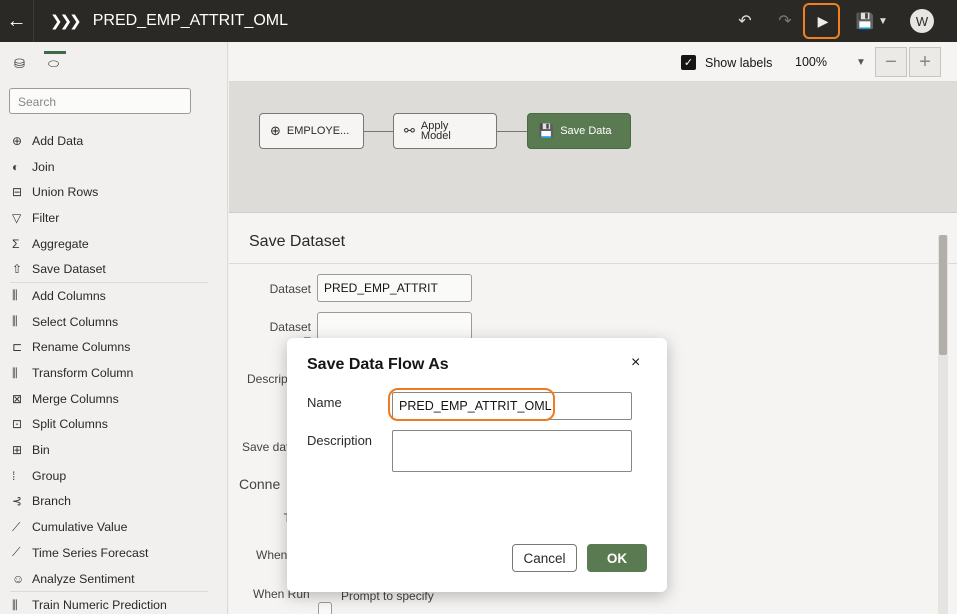 The width and height of the screenshot is (957, 614). I want to click on dropdown-caret-icon: ▼, so click(883, 21).